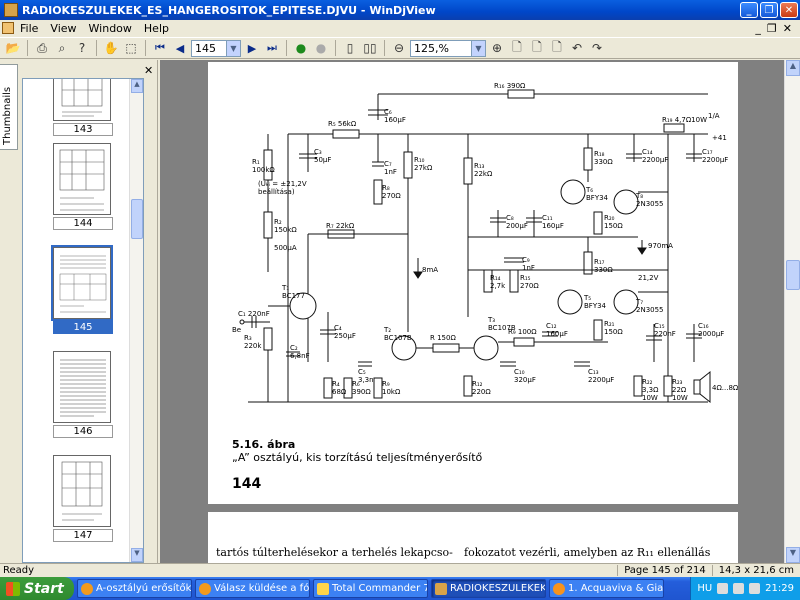 This screenshot has width=800, height=600. Describe the element at coordinates (714, 116) in the screenshot. I see `schematic-label: 1/A` at that location.